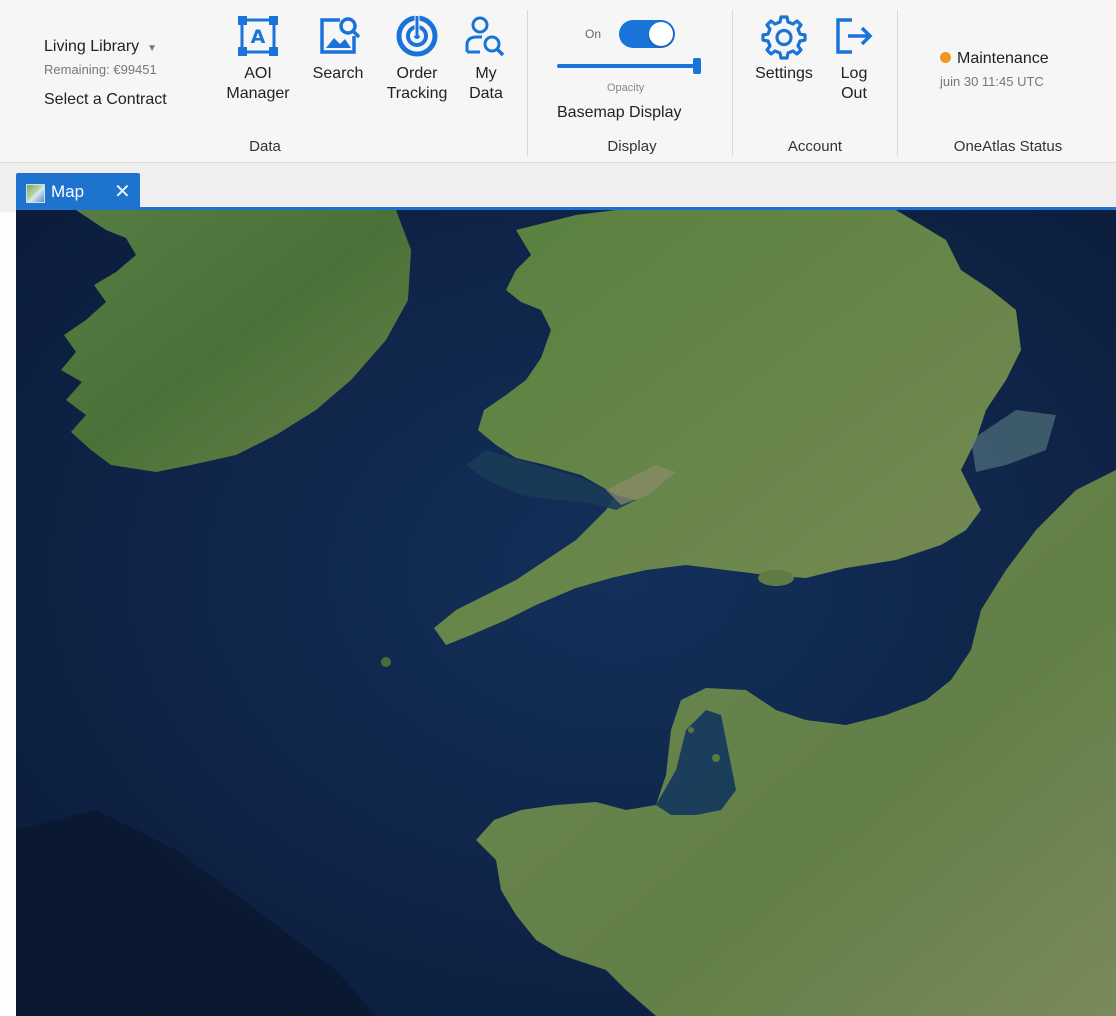 This screenshot has width=1116, height=1016. I want to click on opacity-slider-track, so click(628, 66).